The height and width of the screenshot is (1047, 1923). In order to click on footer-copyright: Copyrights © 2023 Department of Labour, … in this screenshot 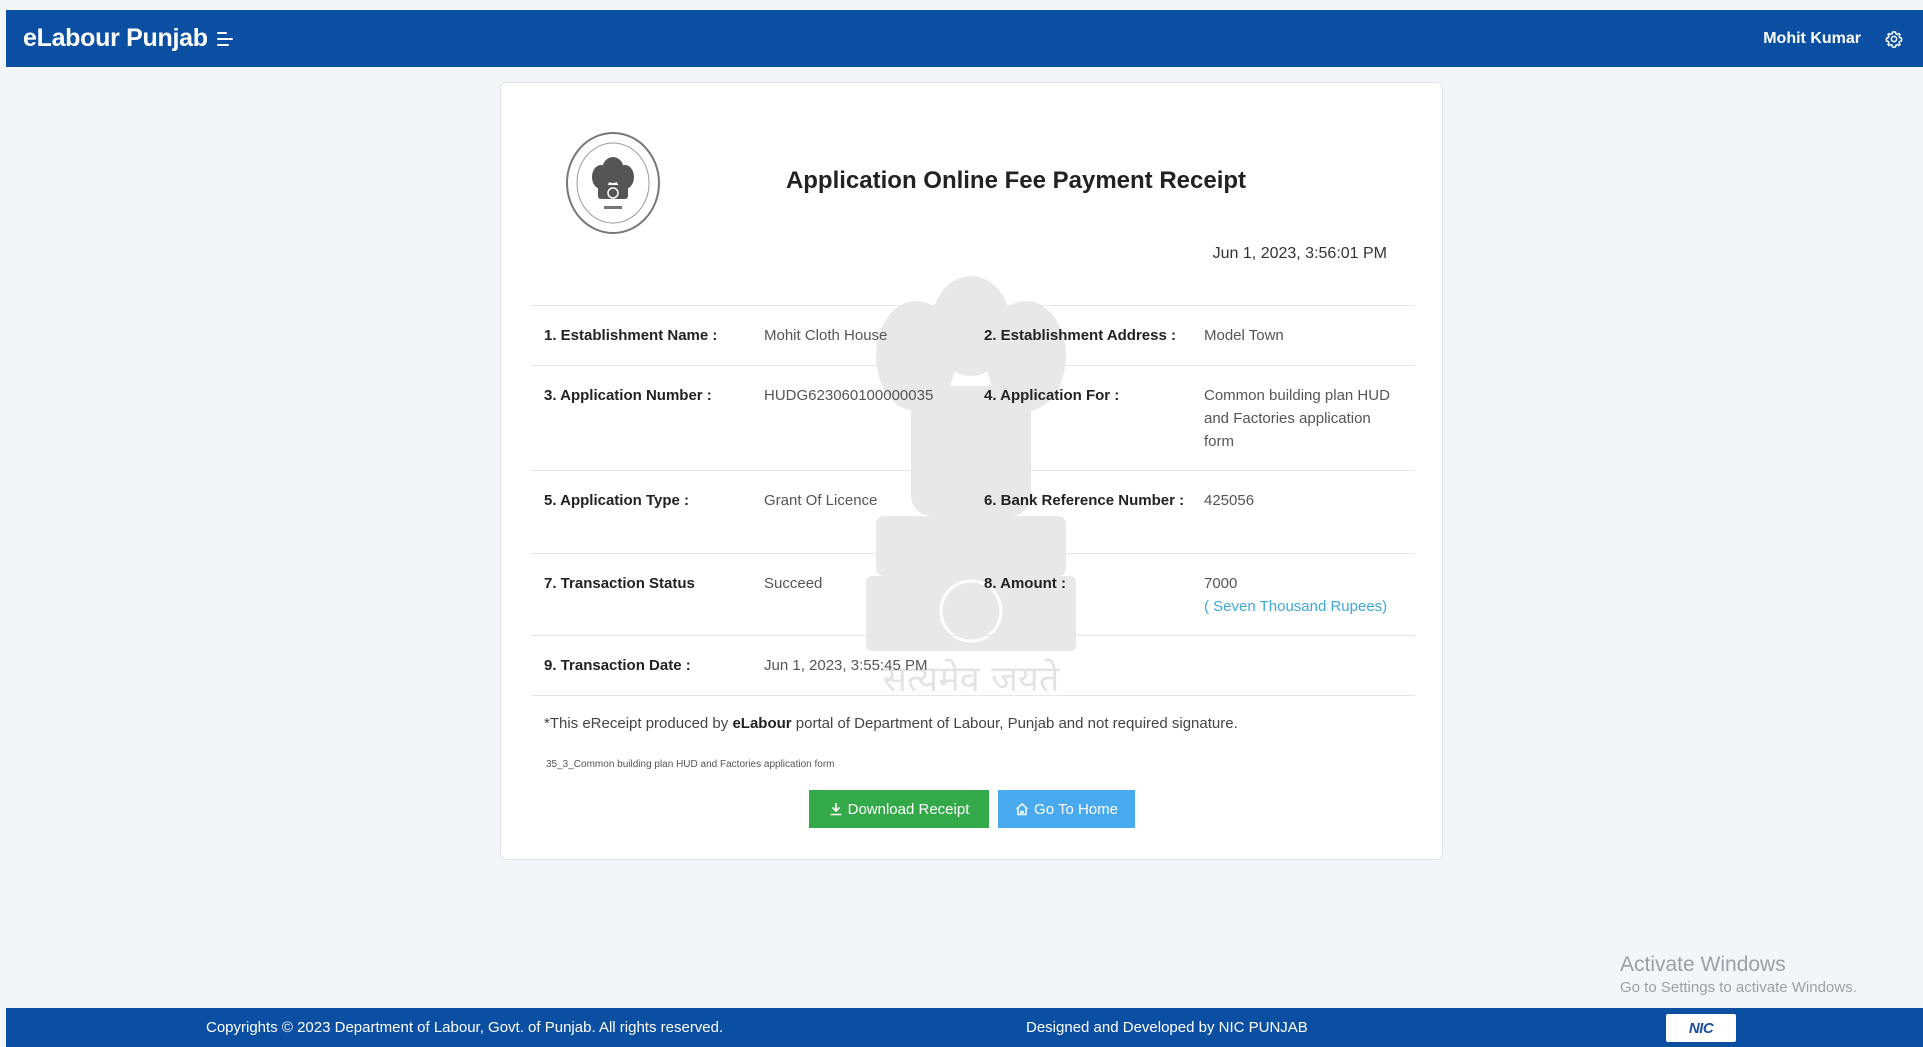, I will do `click(465, 1027)`.